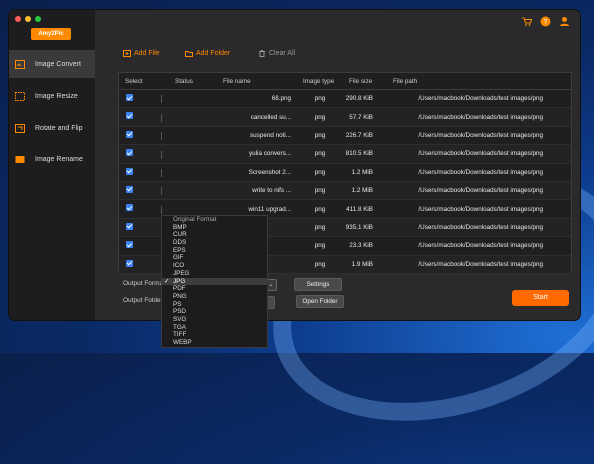 The image size is (594, 464). What do you see at coordinates (214, 228) in the screenshot?
I see `dropdown-option: BMP` at bounding box center [214, 228].